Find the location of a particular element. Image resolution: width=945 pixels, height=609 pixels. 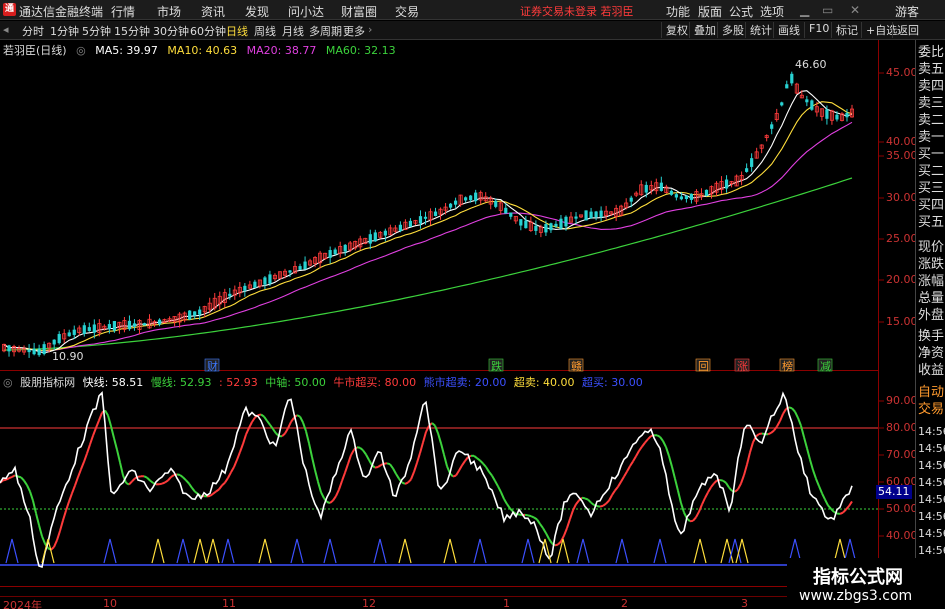

date-nov: 11 is located at coordinates (229, 603).